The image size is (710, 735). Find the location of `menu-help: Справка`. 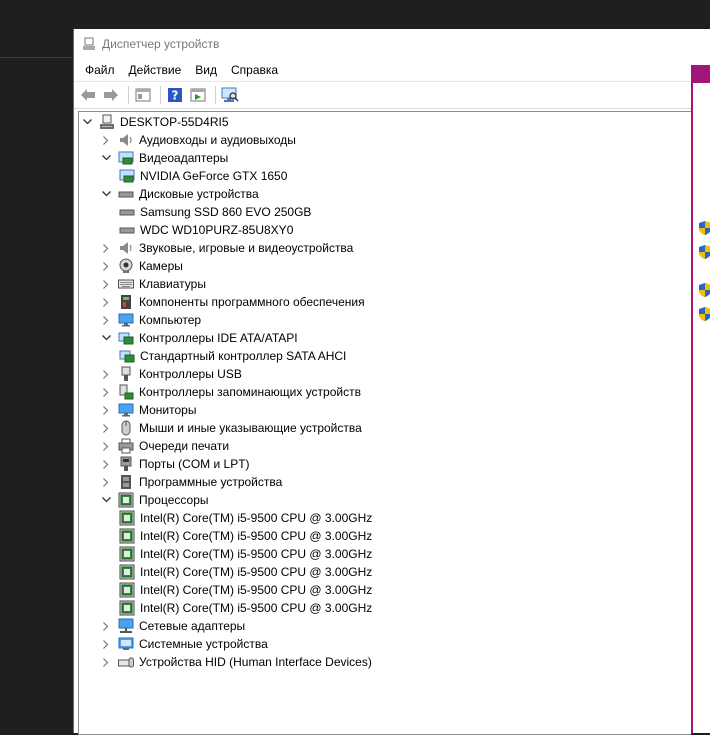

menu-help: Справка is located at coordinates (254, 70).